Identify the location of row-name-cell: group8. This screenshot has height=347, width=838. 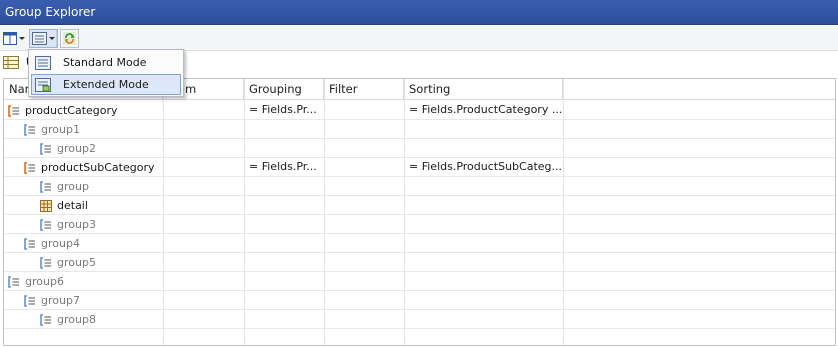
(101, 319).